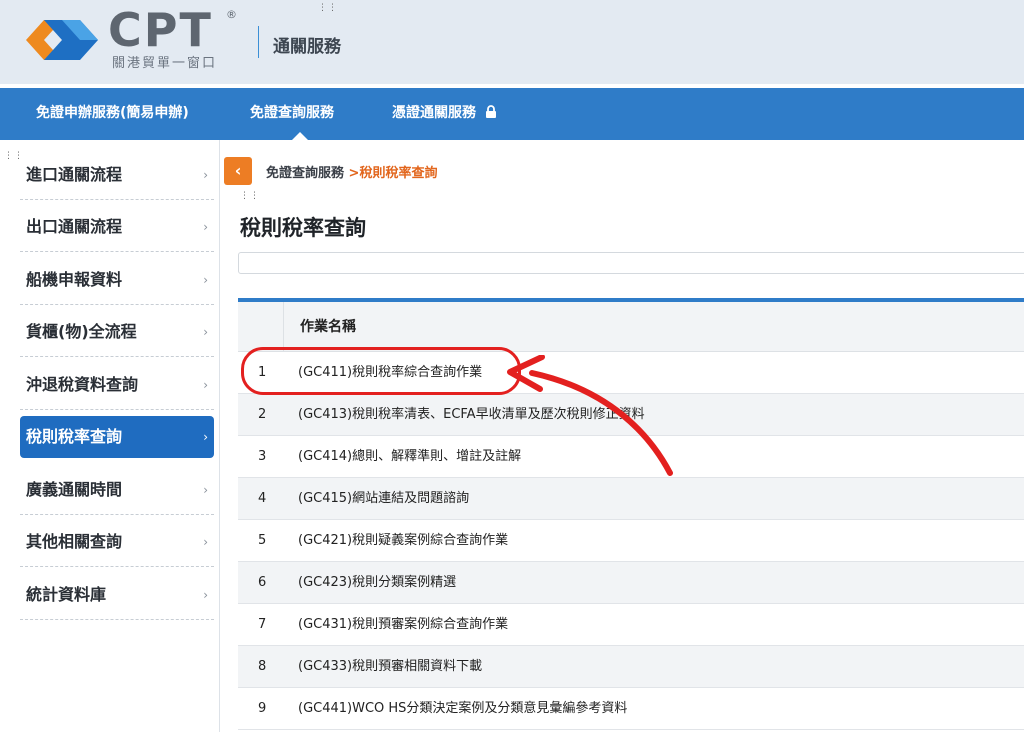 The width and height of the screenshot is (1024, 732). I want to click on row-index: 7, so click(262, 624).